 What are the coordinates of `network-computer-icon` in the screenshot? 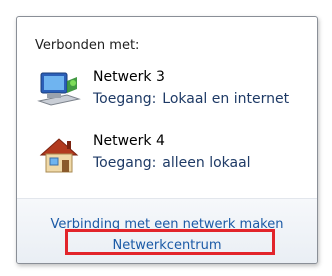 It's located at (59, 89).